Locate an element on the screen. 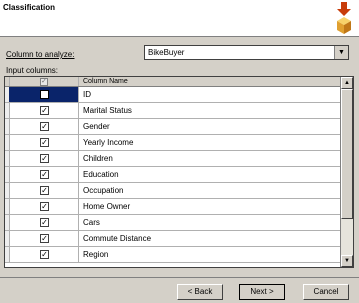  back-button: < Back is located at coordinates (200, 292).